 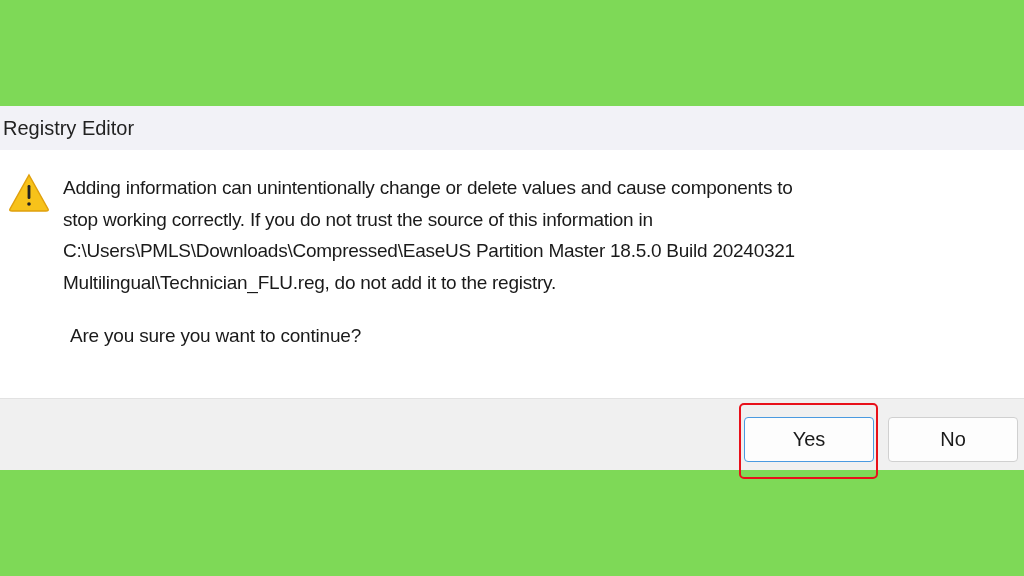 I want to click on warning-icon, so click(x=29, y=193).